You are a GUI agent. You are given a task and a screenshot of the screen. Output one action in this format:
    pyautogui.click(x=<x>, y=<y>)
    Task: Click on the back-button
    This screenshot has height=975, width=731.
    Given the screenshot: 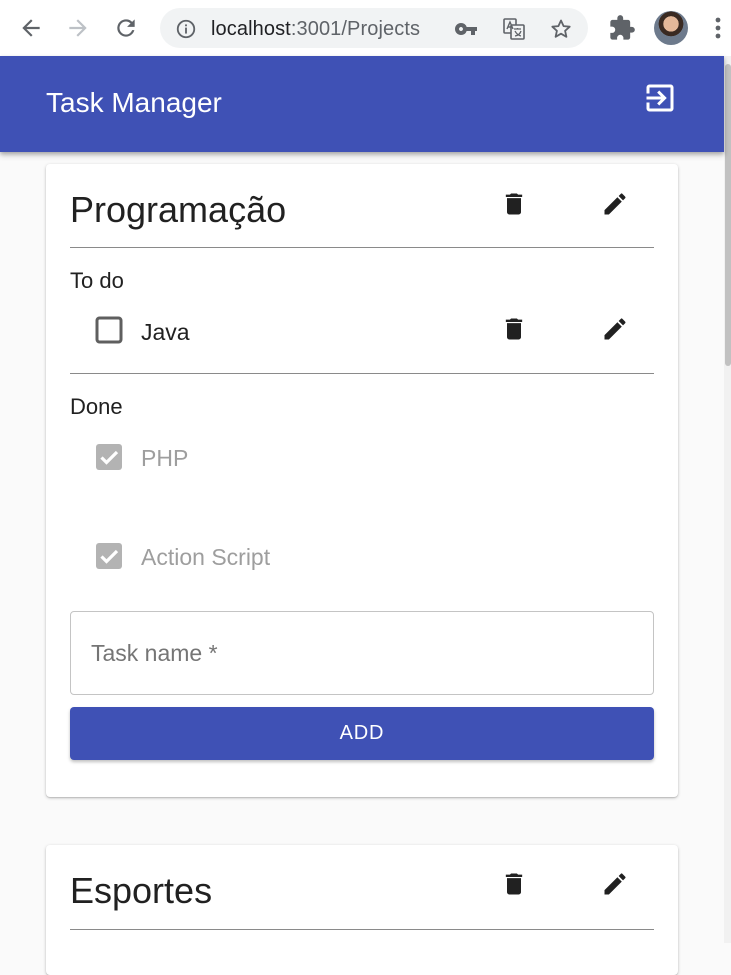 What is the action you would take?
    pyautogui.click(x=31, y=28)
    